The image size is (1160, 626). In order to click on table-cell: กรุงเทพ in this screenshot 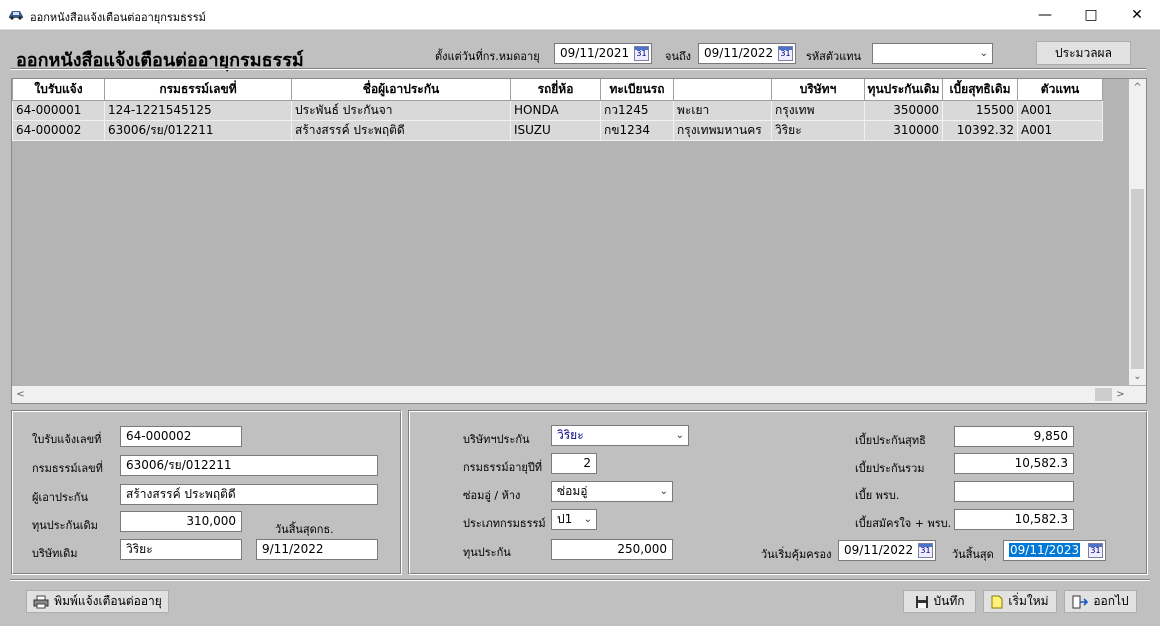, I will do `click(818, 110)`.